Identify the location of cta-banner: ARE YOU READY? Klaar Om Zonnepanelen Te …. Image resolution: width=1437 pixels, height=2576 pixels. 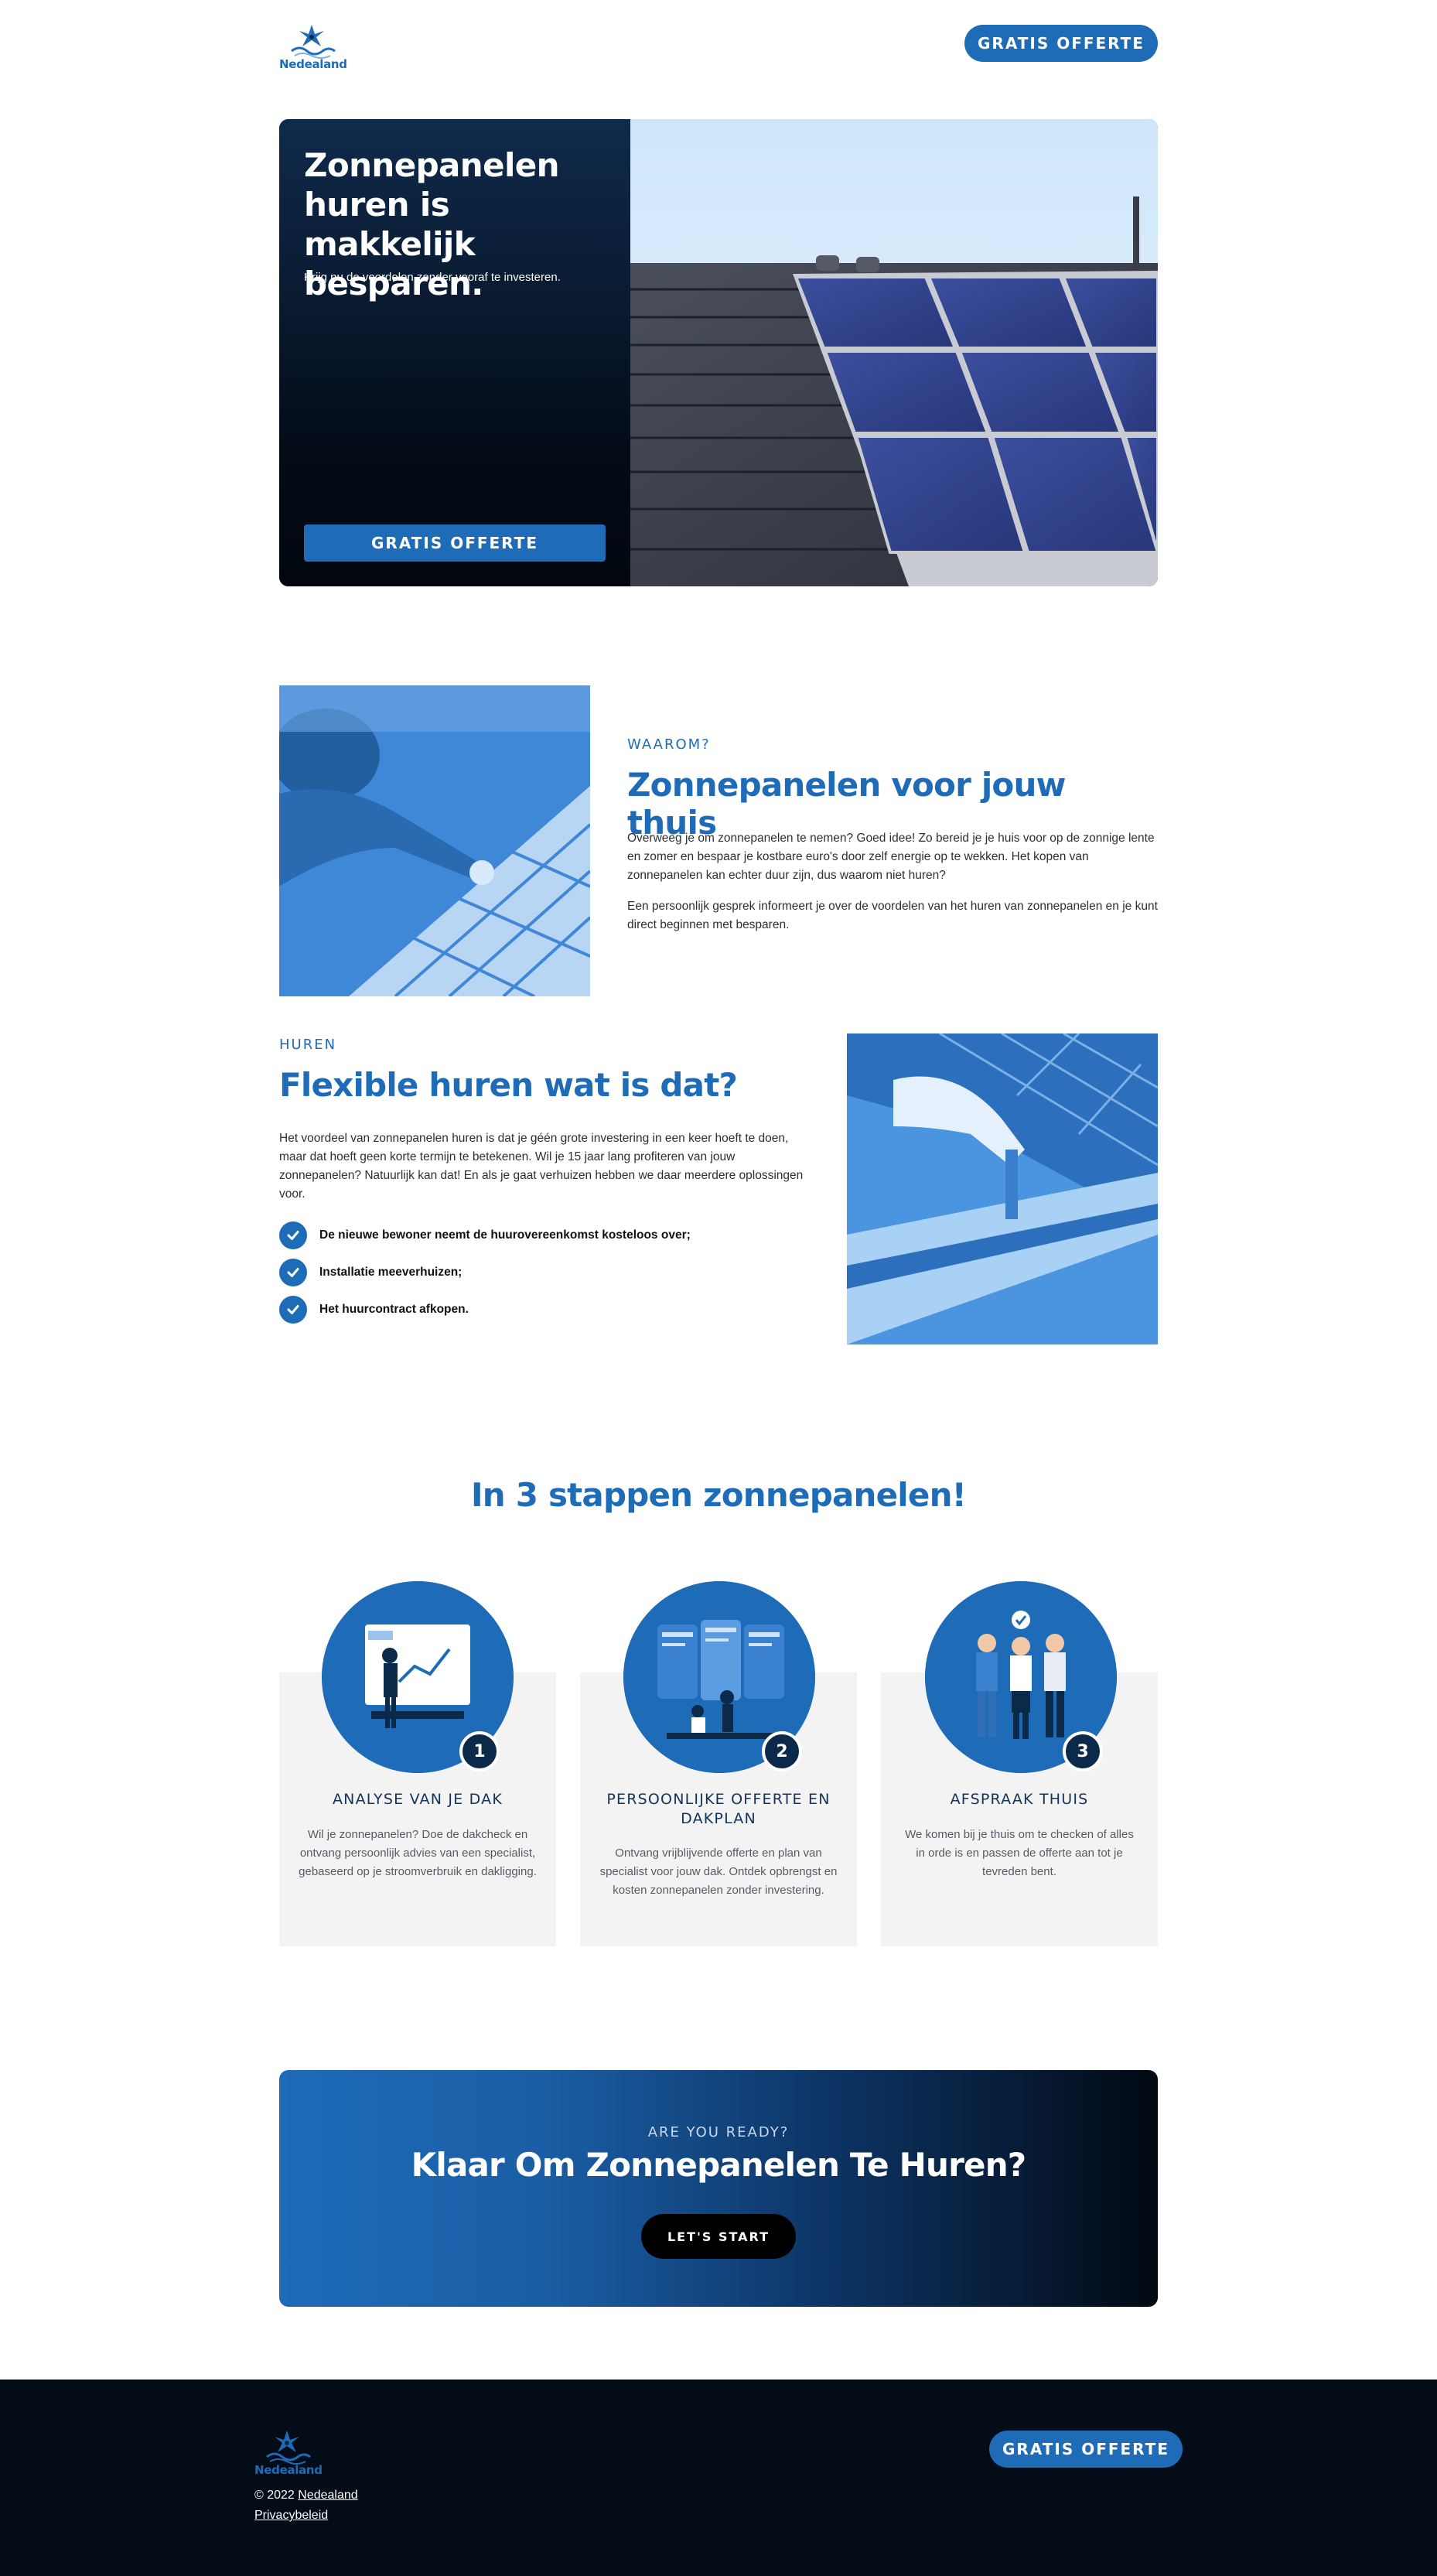
(718, 2188).